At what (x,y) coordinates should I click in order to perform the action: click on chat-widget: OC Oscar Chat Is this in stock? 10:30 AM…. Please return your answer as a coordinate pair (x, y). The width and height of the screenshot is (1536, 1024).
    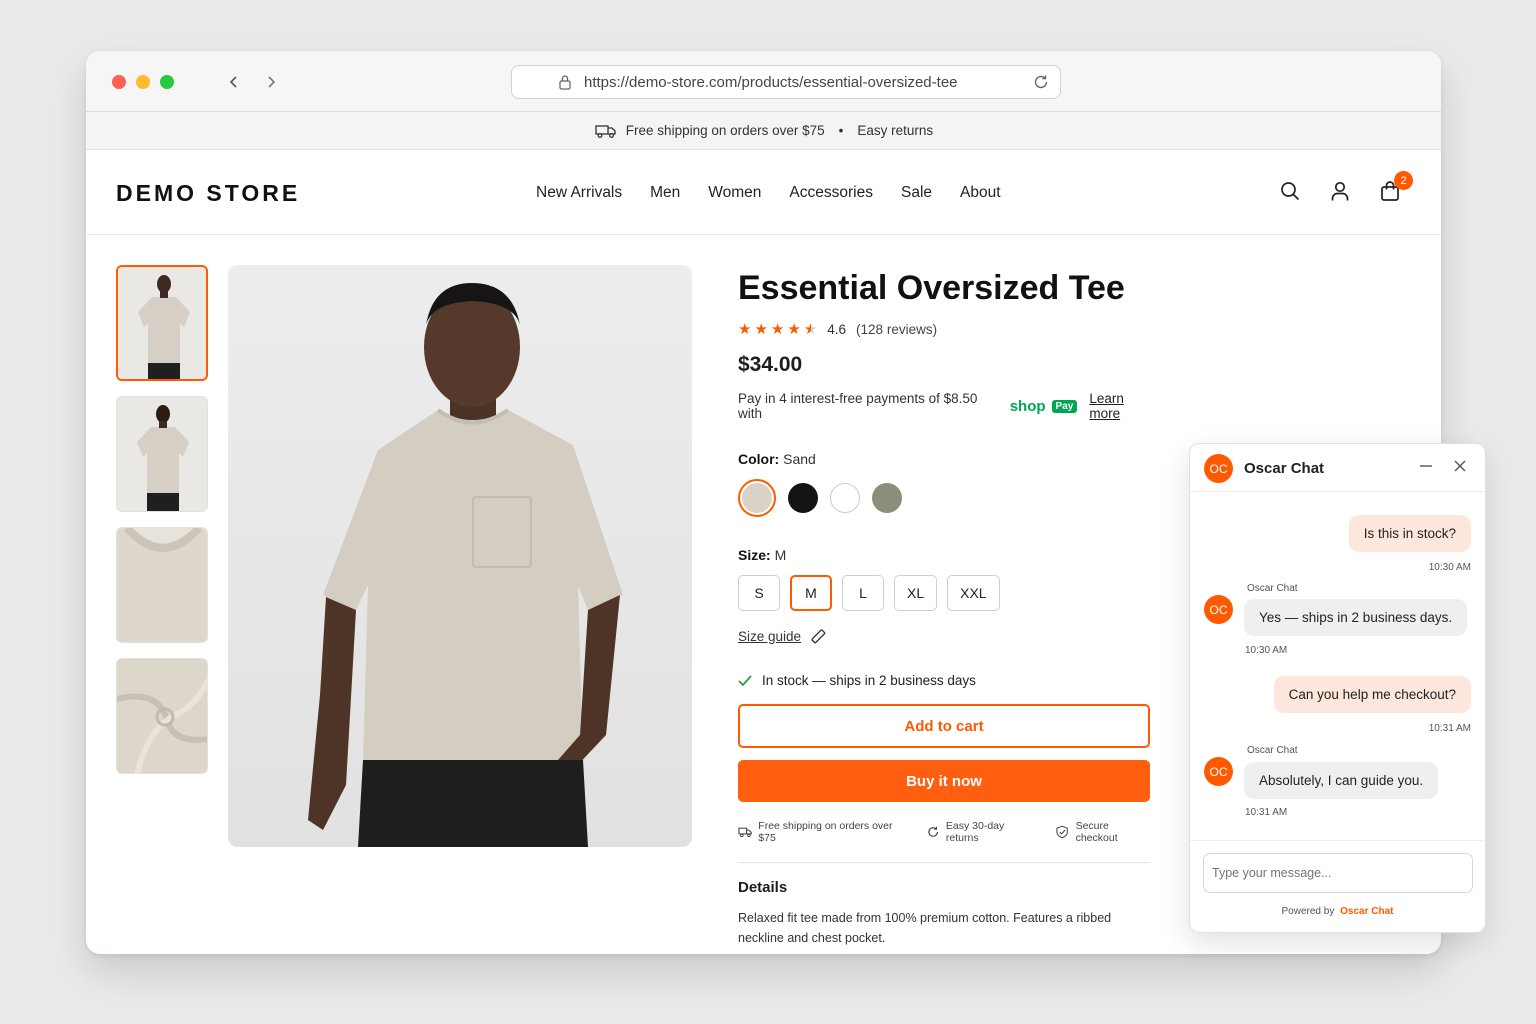
    Looking at the image, I should click on (1337, 688).